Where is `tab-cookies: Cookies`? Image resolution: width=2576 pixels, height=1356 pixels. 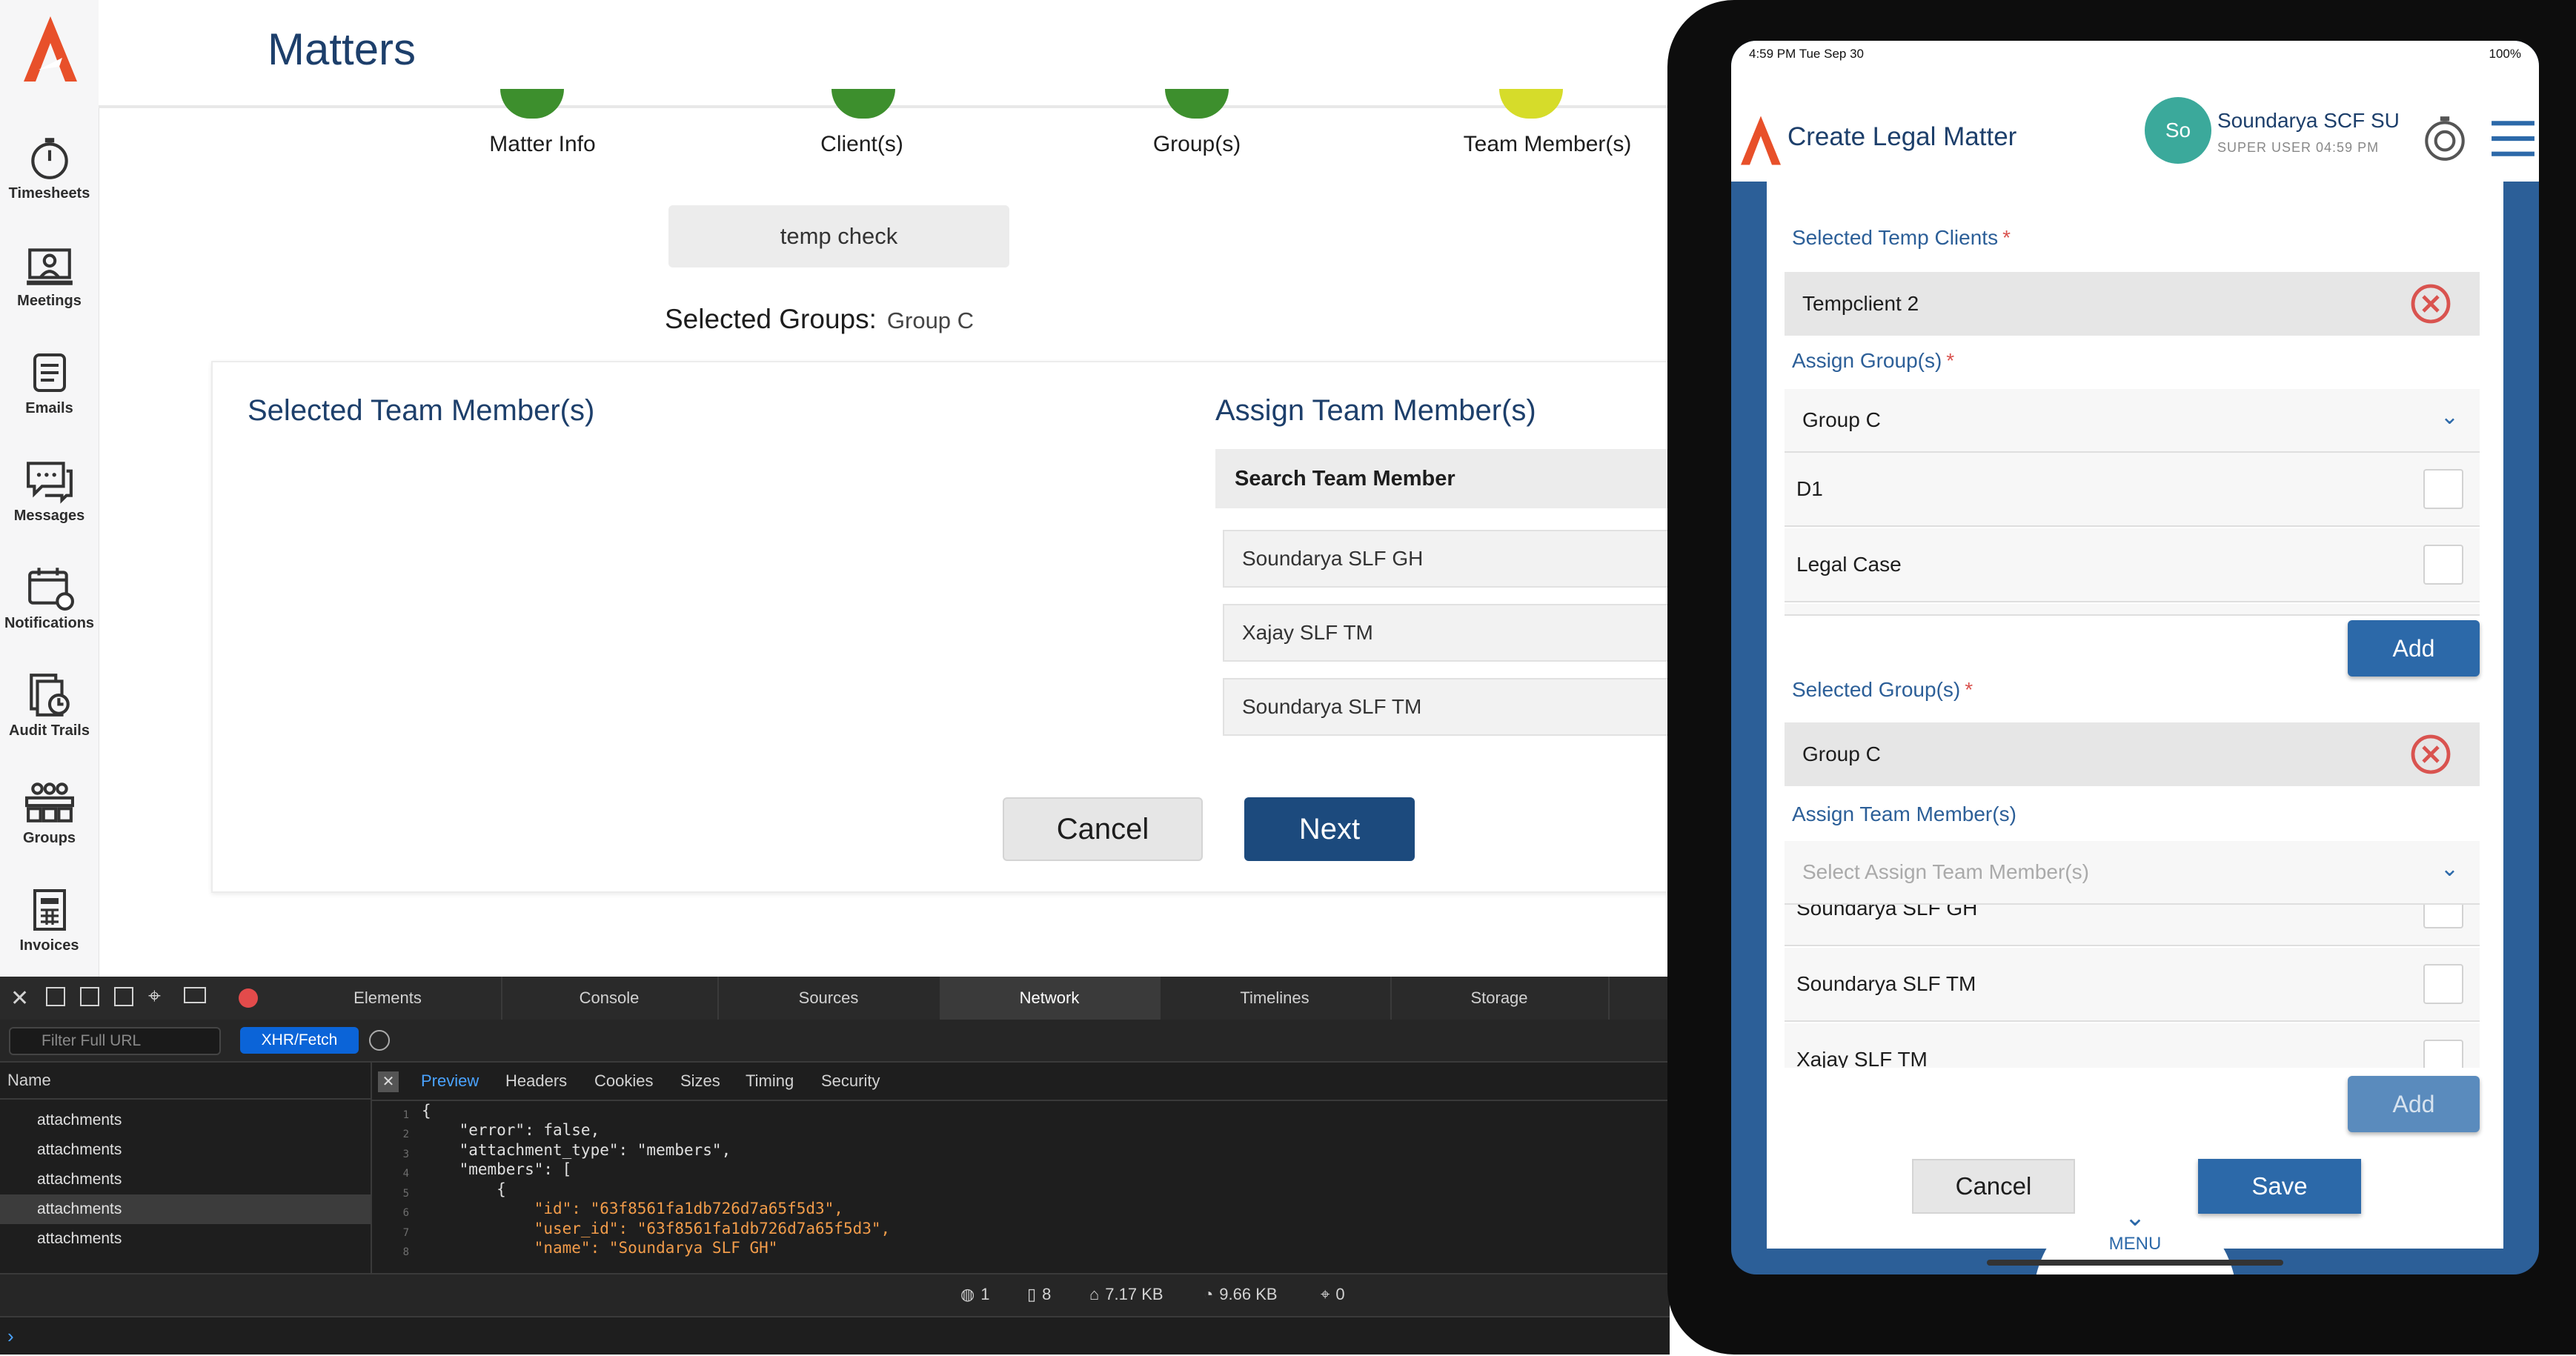 tab-cookies: Cookies is located at coordinates (623, 1081).